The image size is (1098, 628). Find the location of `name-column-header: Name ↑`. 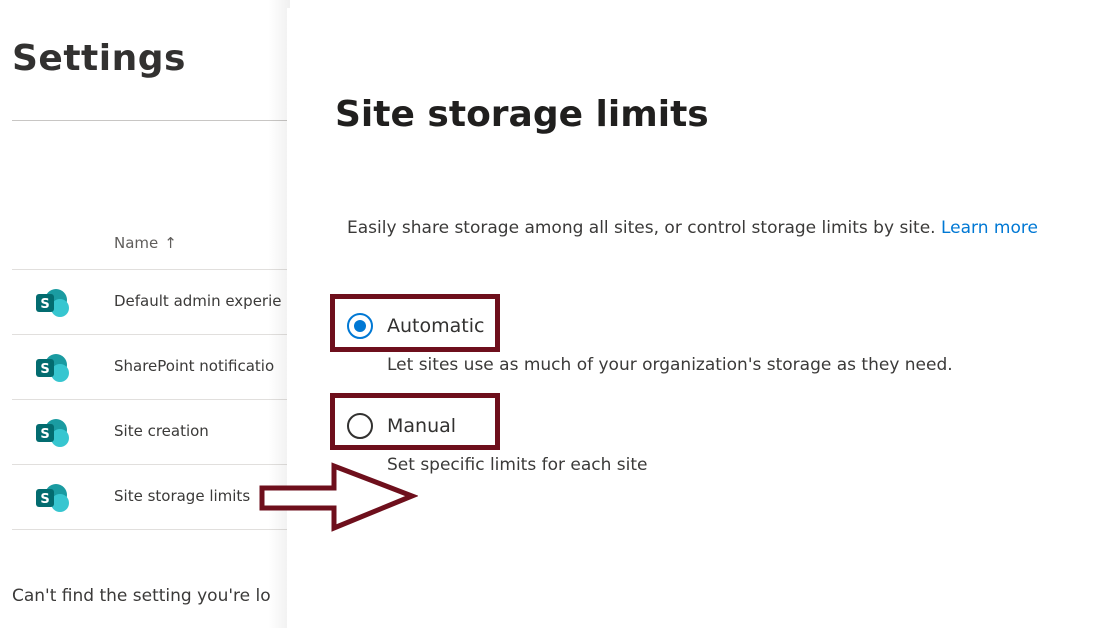

name-column-header: Name ↑ is located at coordinates (145, 243).